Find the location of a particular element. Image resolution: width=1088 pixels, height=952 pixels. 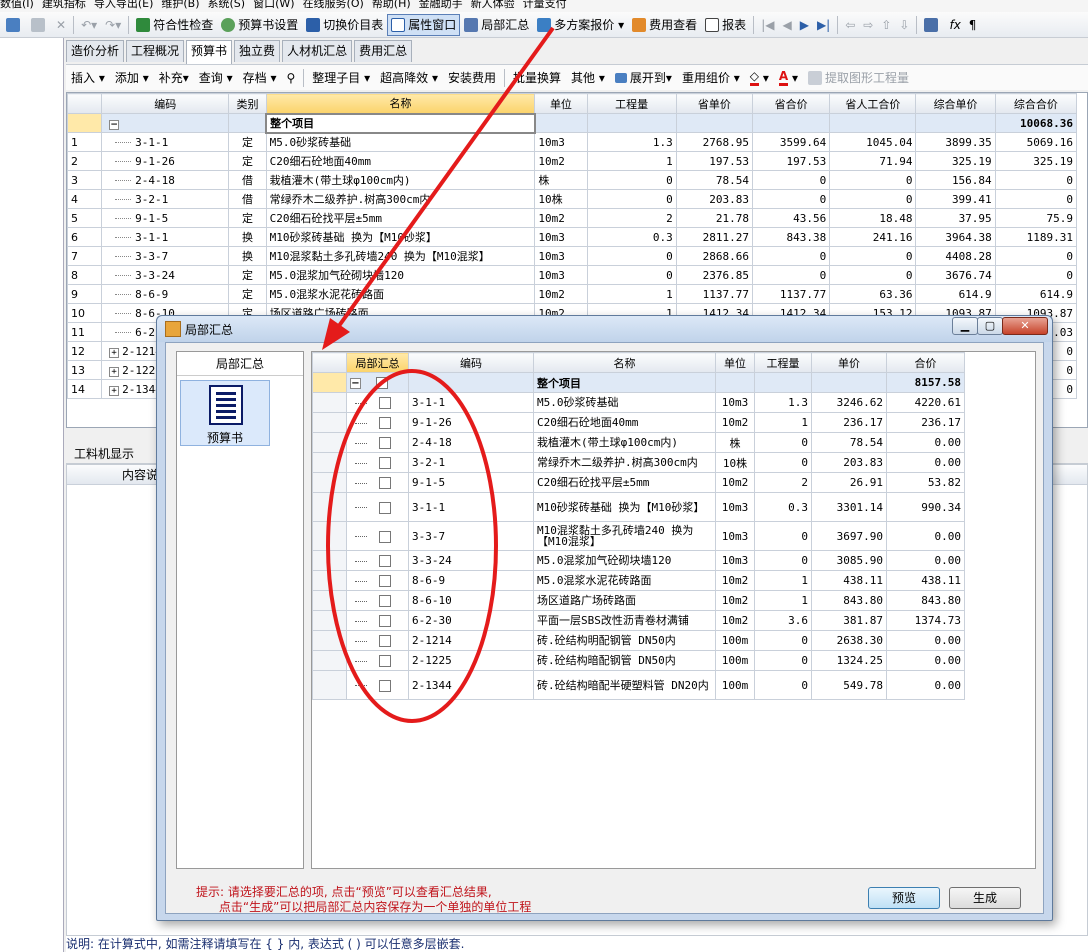

total-price-cell: 43.56 is located at coordinates (791, 218).